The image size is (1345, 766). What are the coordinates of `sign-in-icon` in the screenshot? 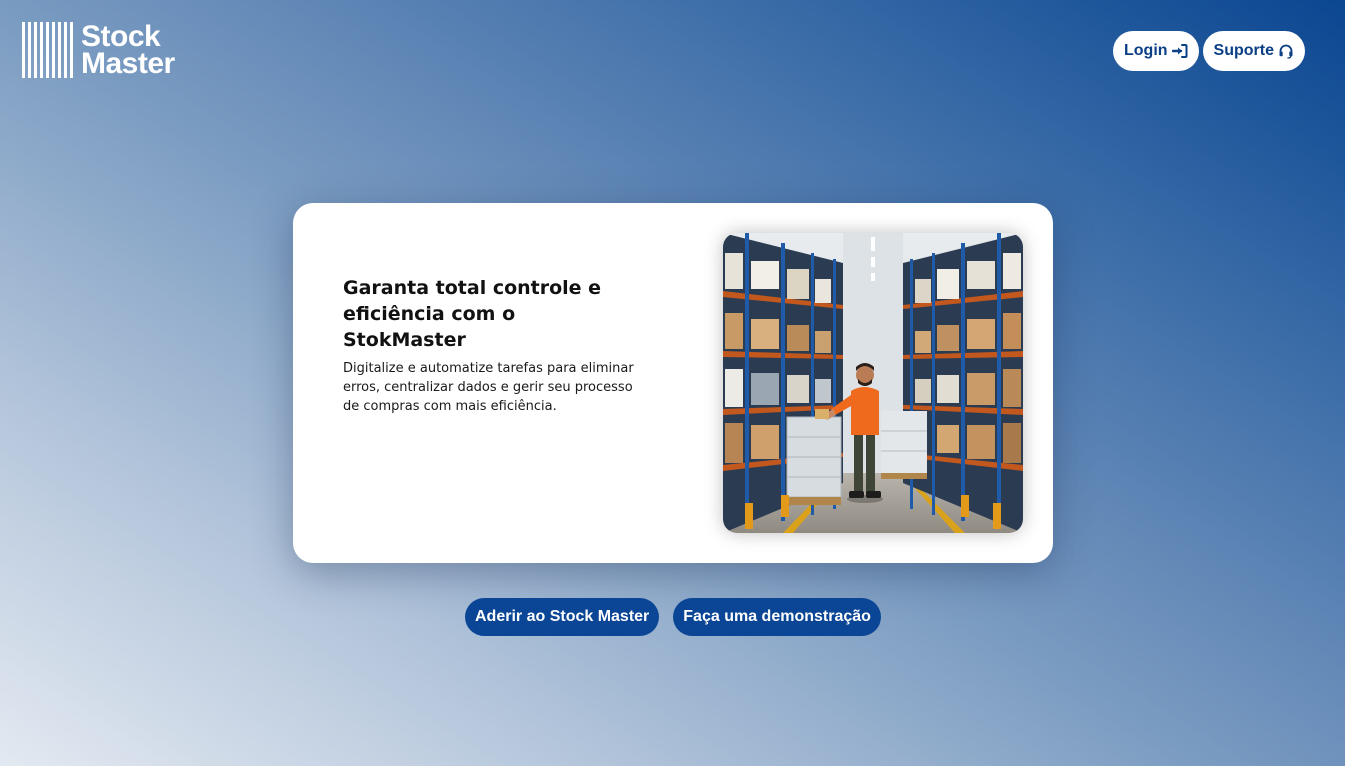 It's located at (1179, 51).